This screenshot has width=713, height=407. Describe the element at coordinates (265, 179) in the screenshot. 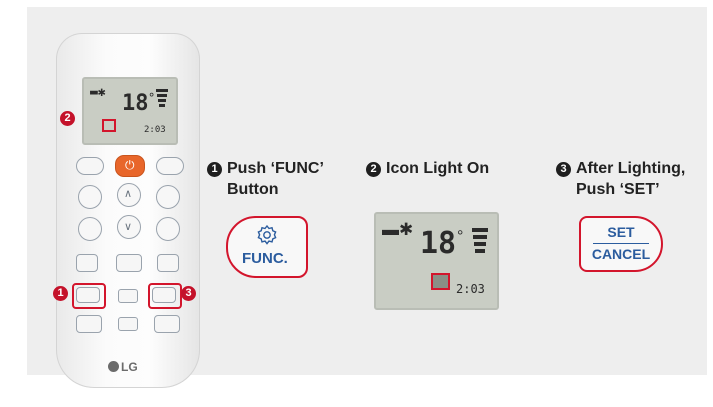

I see `step-1: 1 Push ‘FUNC’ Button` at that location.